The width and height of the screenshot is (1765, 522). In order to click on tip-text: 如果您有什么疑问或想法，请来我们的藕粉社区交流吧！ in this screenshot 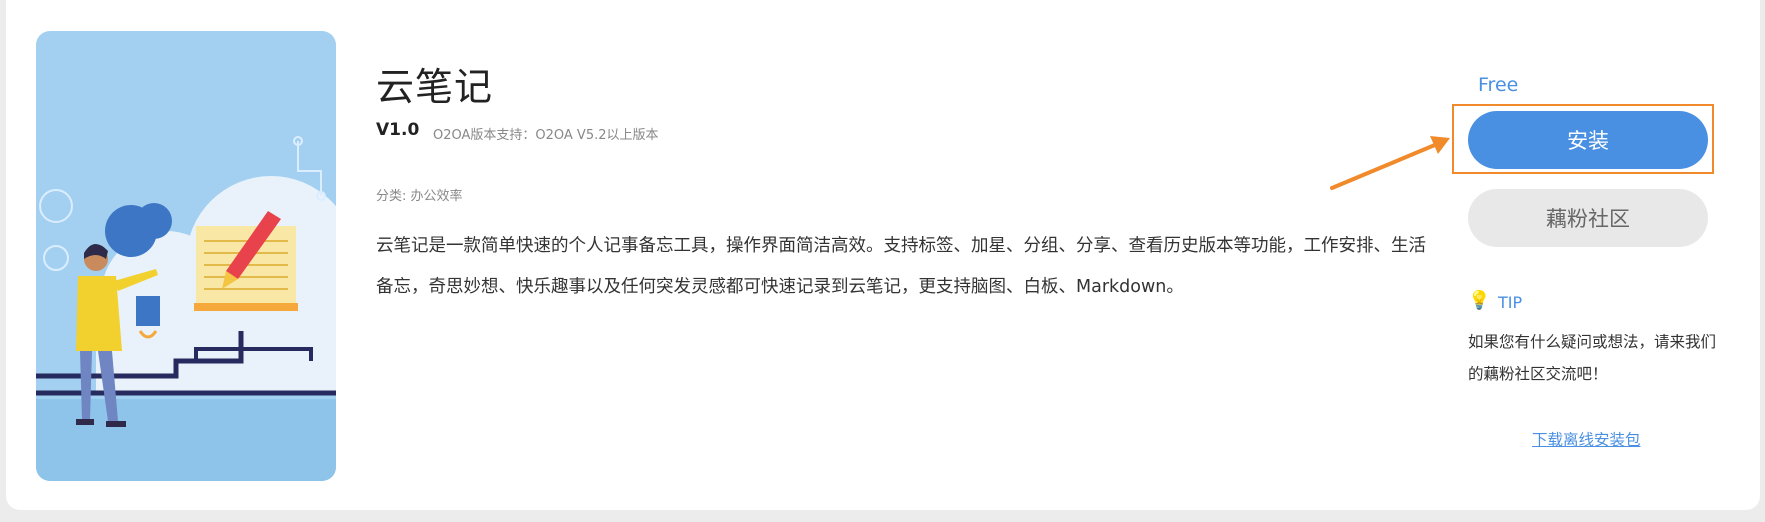, I will do `click(1592, 358)`.